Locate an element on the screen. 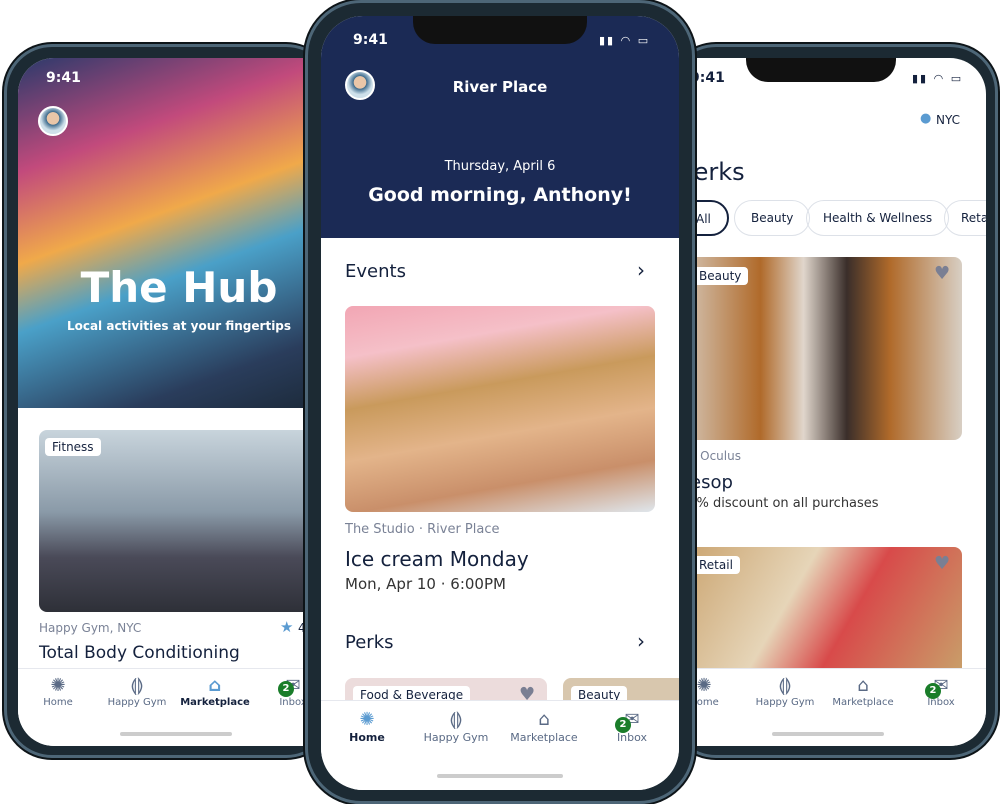 This screenshot has height=804, width=1000. perk-tag: Beauty is located at coordinates (720, 276).